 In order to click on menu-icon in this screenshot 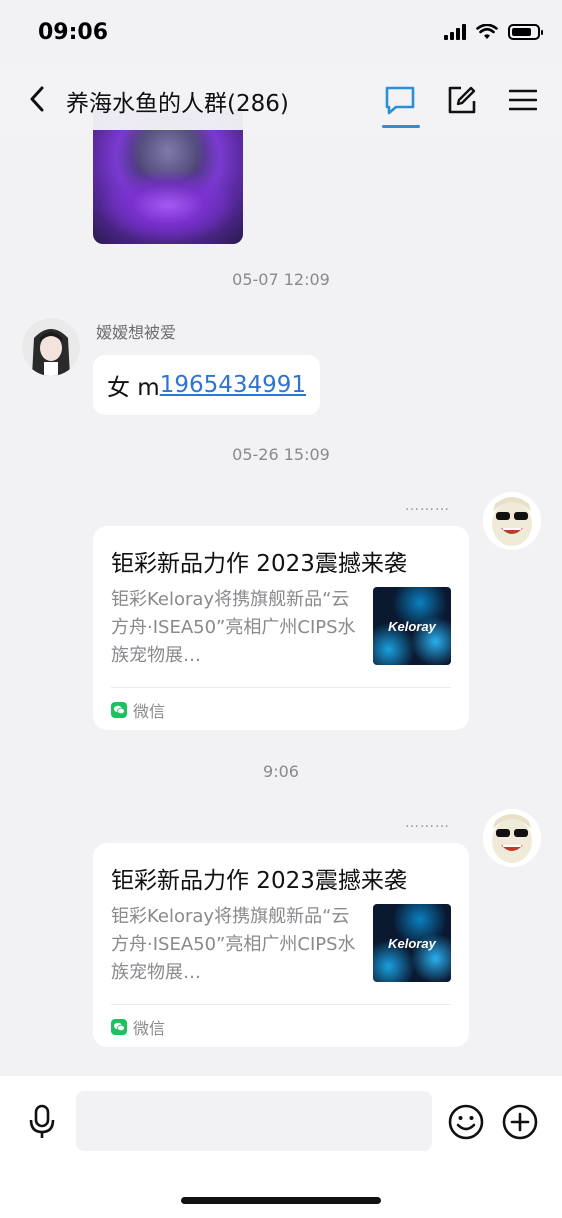, I will do `click(523, 100)`.